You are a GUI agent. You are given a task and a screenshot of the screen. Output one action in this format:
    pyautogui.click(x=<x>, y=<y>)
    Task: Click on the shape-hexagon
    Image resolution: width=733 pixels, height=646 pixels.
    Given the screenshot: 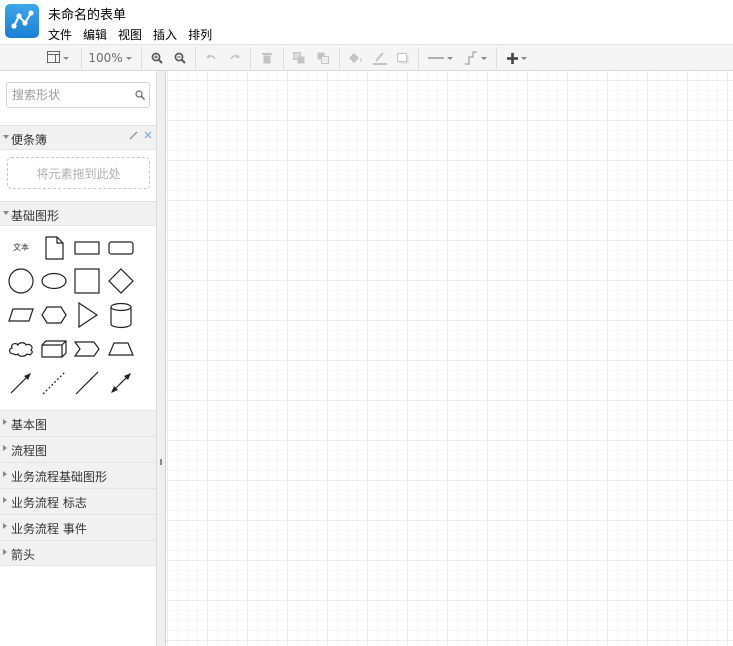 What is the action you would take?
    pyautogui.click(x=54, y=315)
    